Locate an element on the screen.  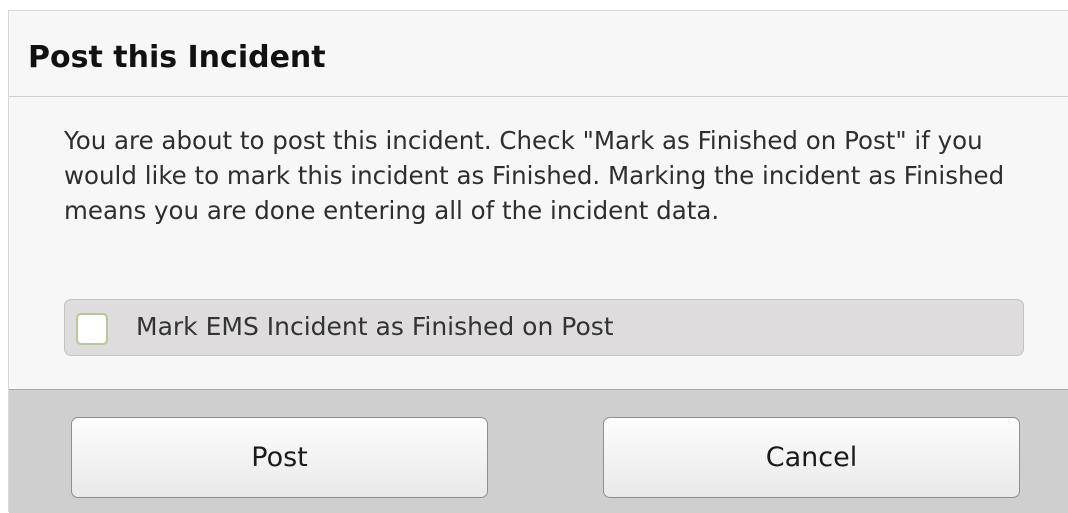
mark-finished-checkbox is located at coordinates (92, 329).